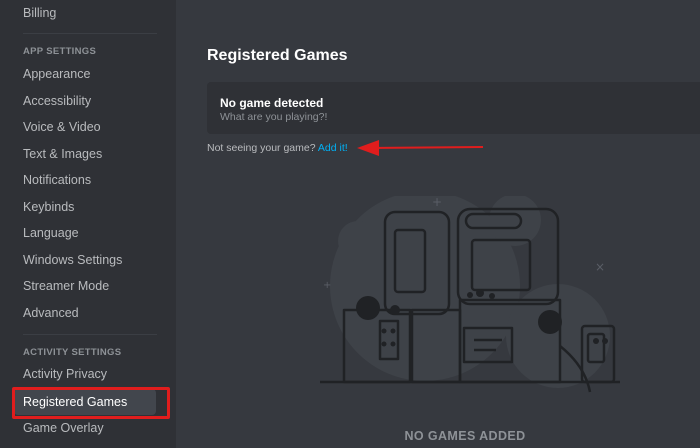 The image size is (700, 448). What do you see at coordinates (420, 148) in the screenshot?
I see `annotation-arrow-icon` at bounding box center [420, 148].